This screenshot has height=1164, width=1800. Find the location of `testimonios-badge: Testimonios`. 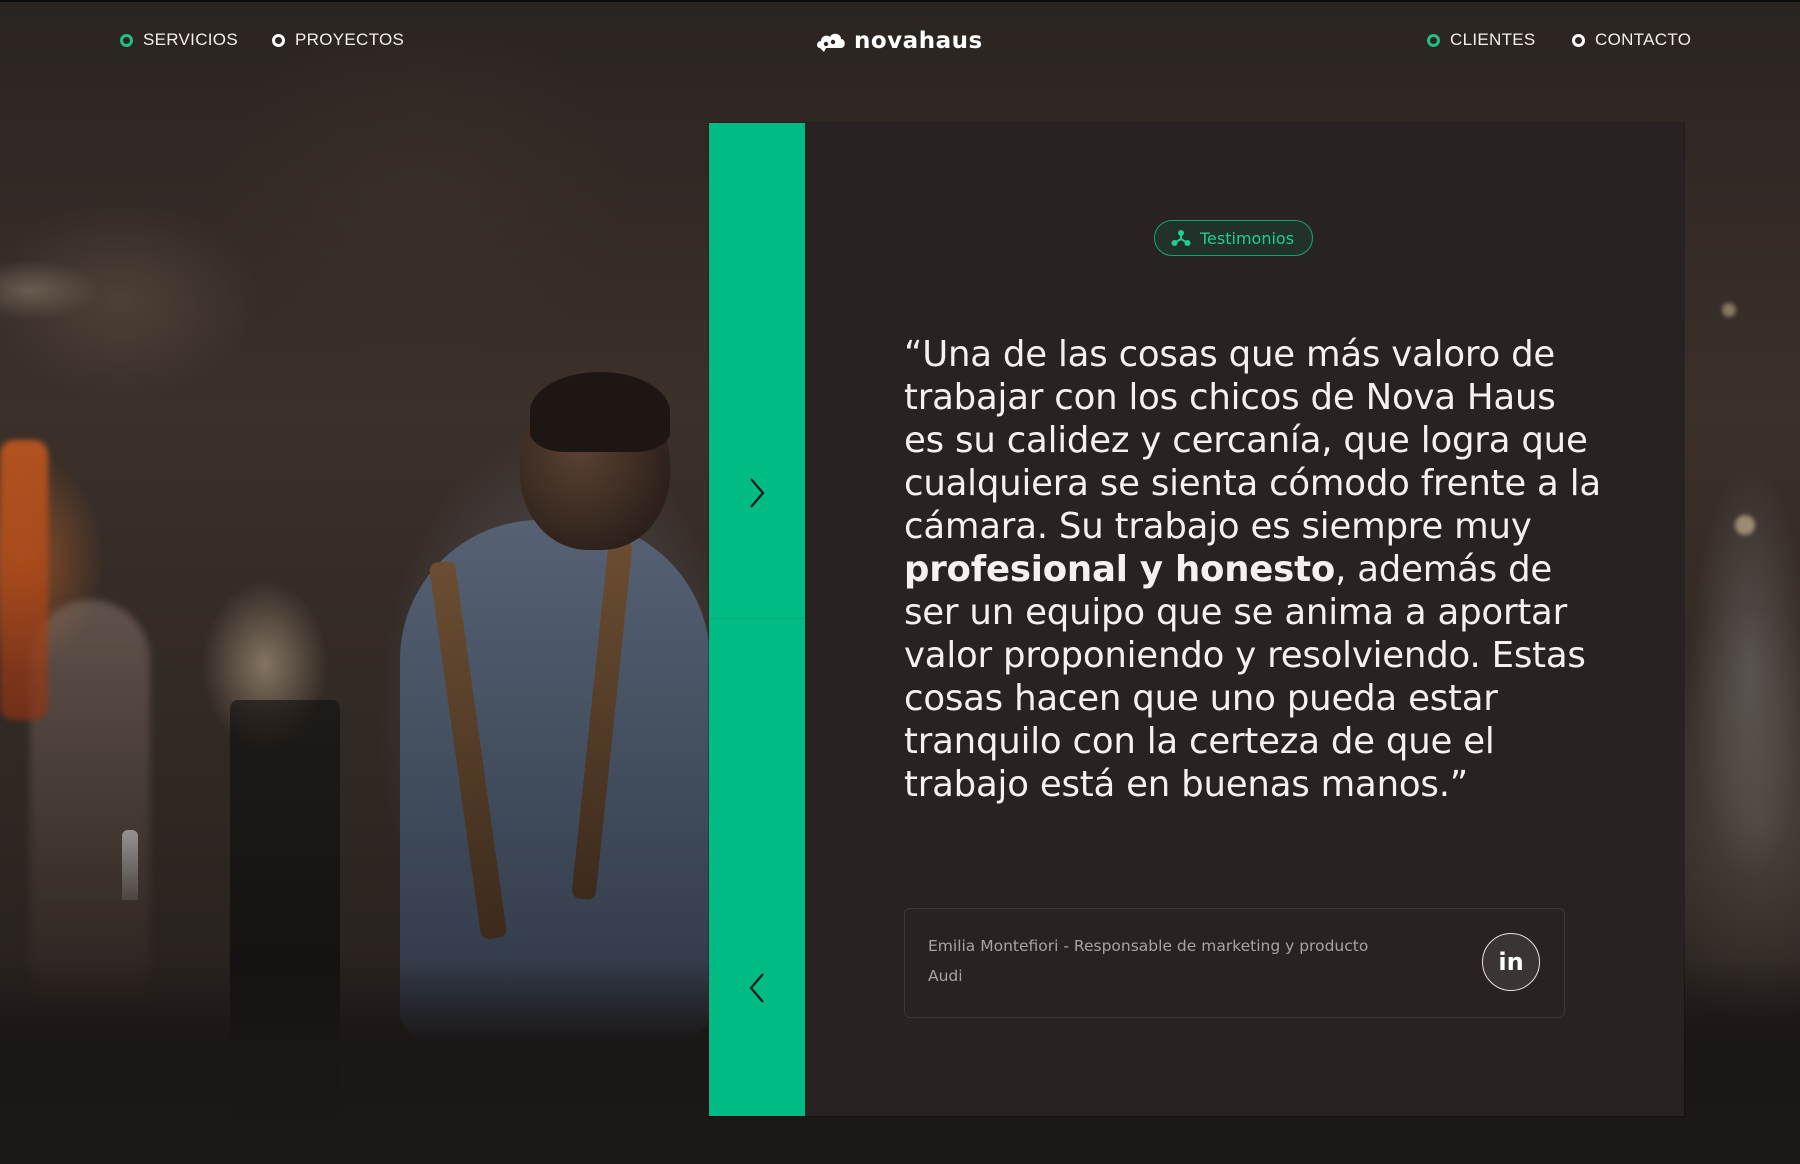

testimonios-badge: Testimonios is located at coordinates (1234, 238).